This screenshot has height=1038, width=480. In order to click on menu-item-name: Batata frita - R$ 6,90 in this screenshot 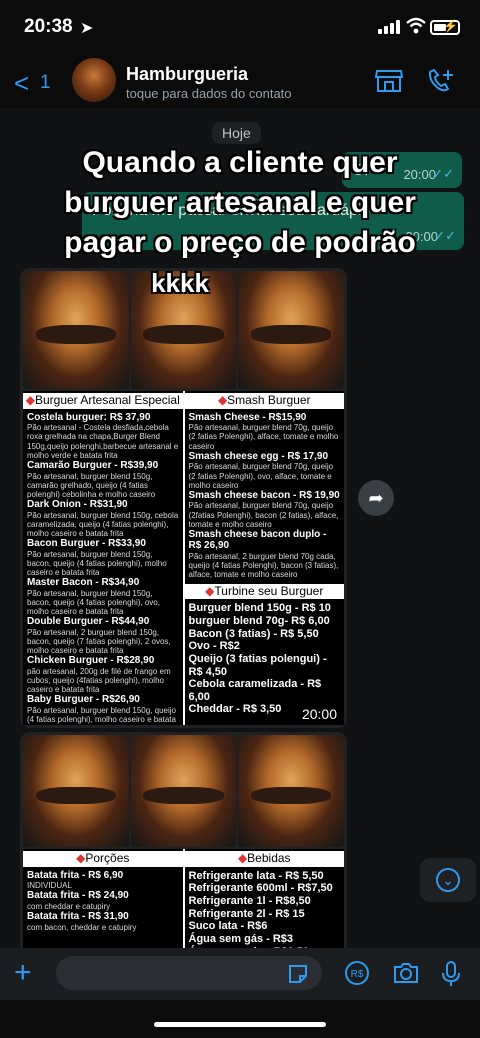, I will do `click(75, 875)`.